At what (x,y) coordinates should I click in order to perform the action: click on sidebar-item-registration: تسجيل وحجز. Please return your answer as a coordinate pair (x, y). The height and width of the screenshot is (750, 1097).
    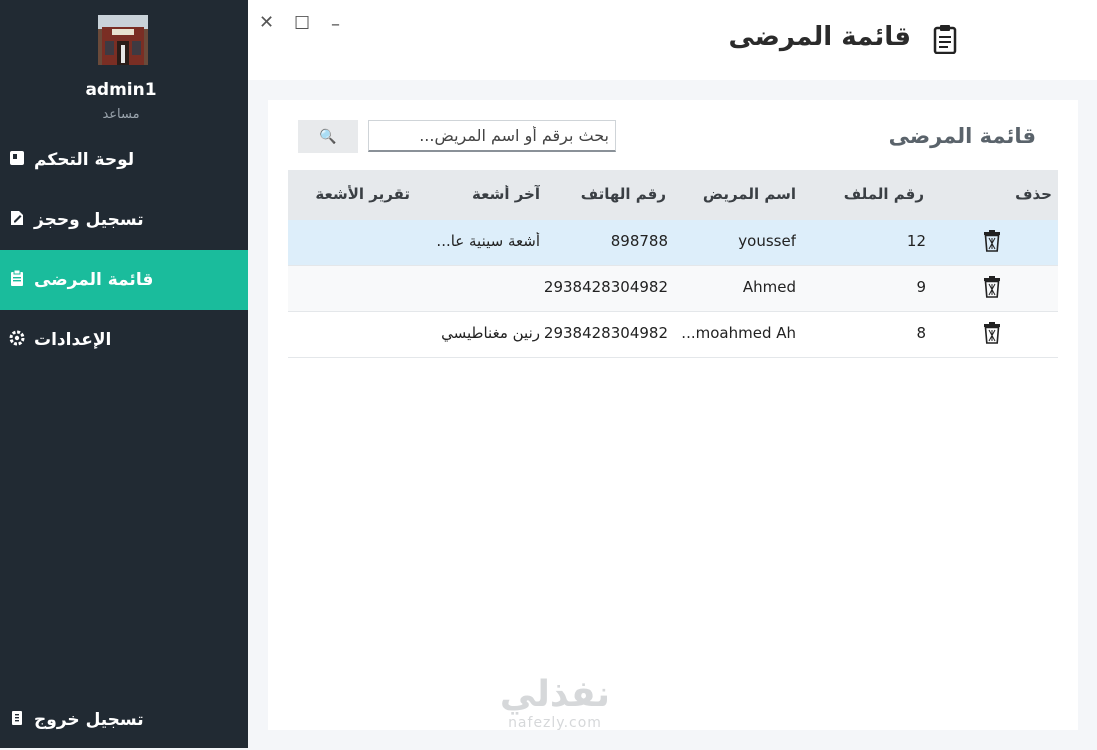
    Looking at the image, I should click on (124, 220).